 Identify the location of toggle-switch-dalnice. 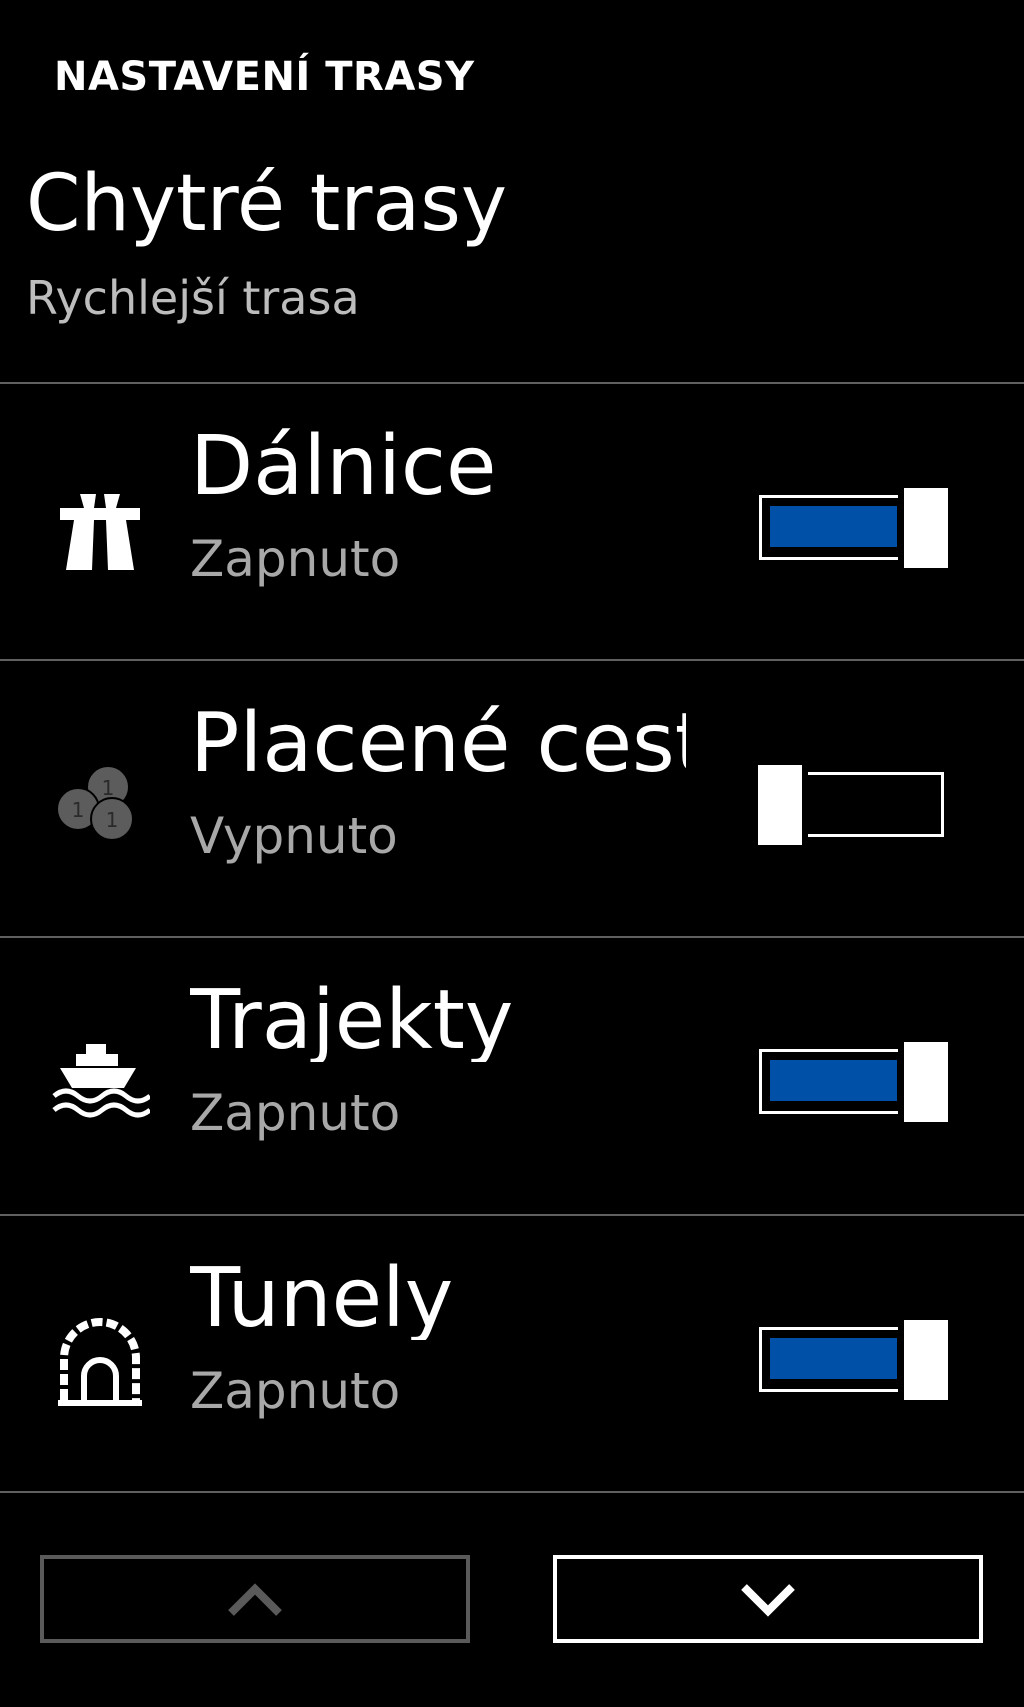
(853, 528).